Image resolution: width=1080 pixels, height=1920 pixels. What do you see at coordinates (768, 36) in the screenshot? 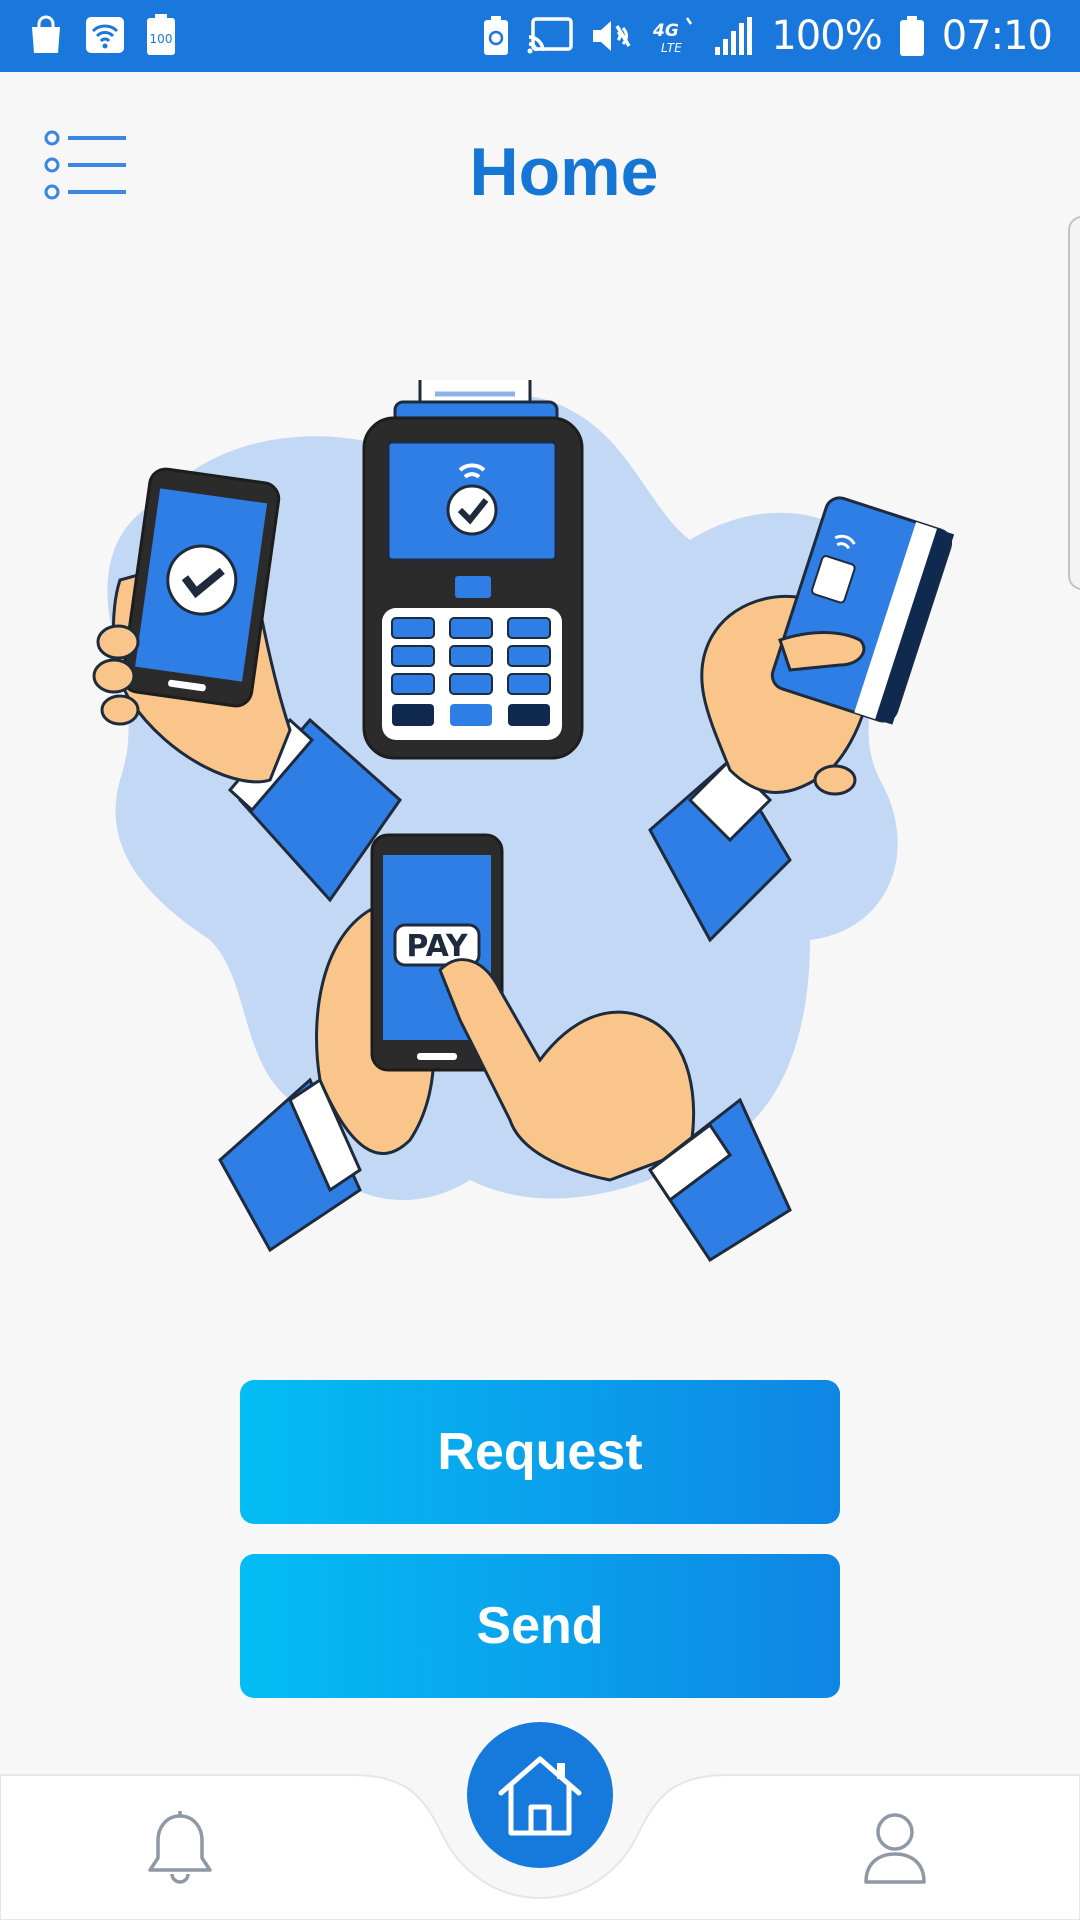
I see `status-bar-right: 4G LTE 100% 07:10` at bounding box center [768, 36].